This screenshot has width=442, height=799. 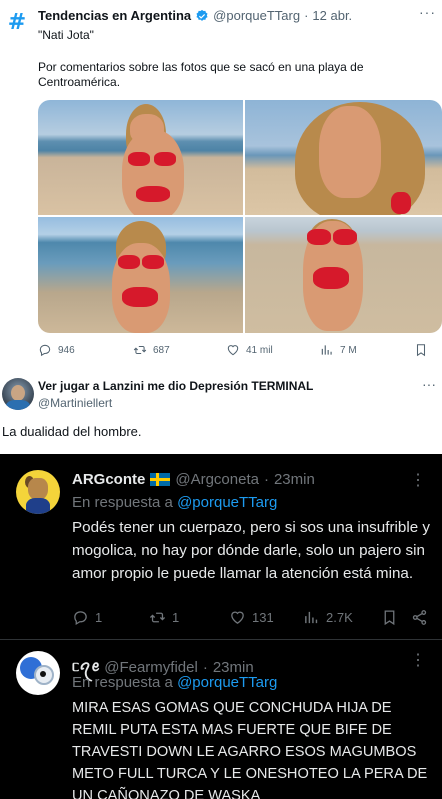 I want to click on author-handle: @Argconeta, so click(x=217, y=479).